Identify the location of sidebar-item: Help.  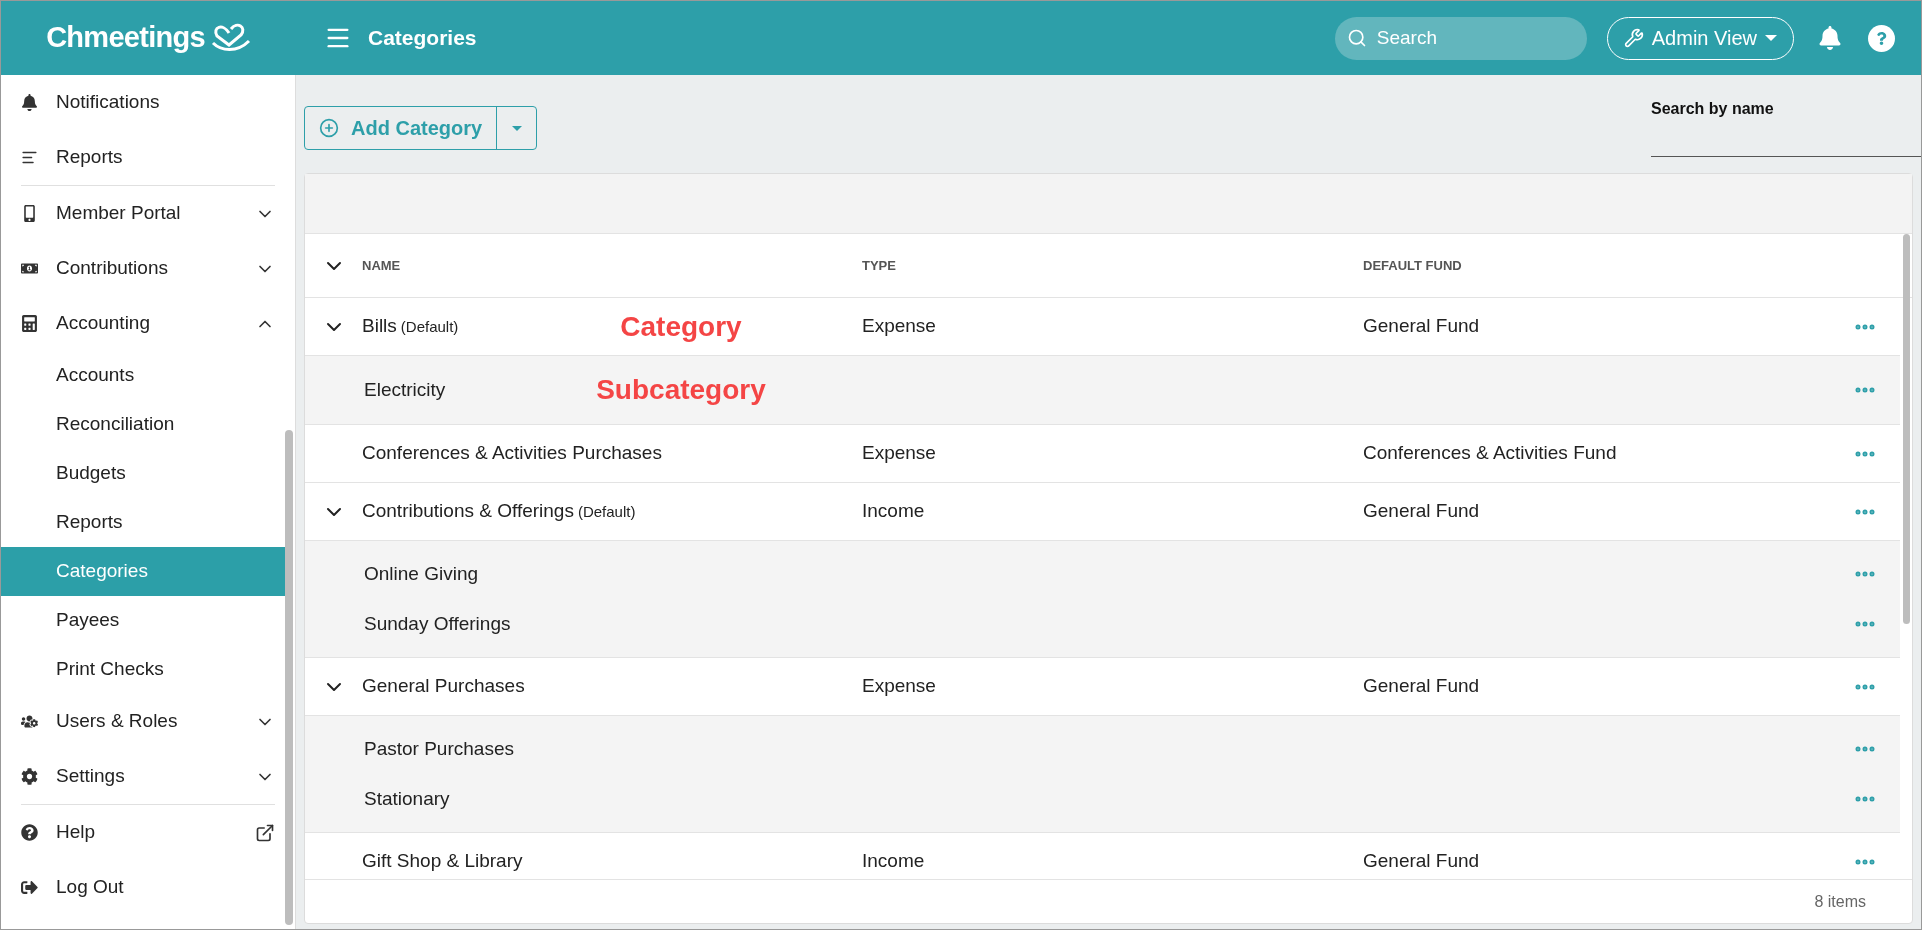
(148, 832).